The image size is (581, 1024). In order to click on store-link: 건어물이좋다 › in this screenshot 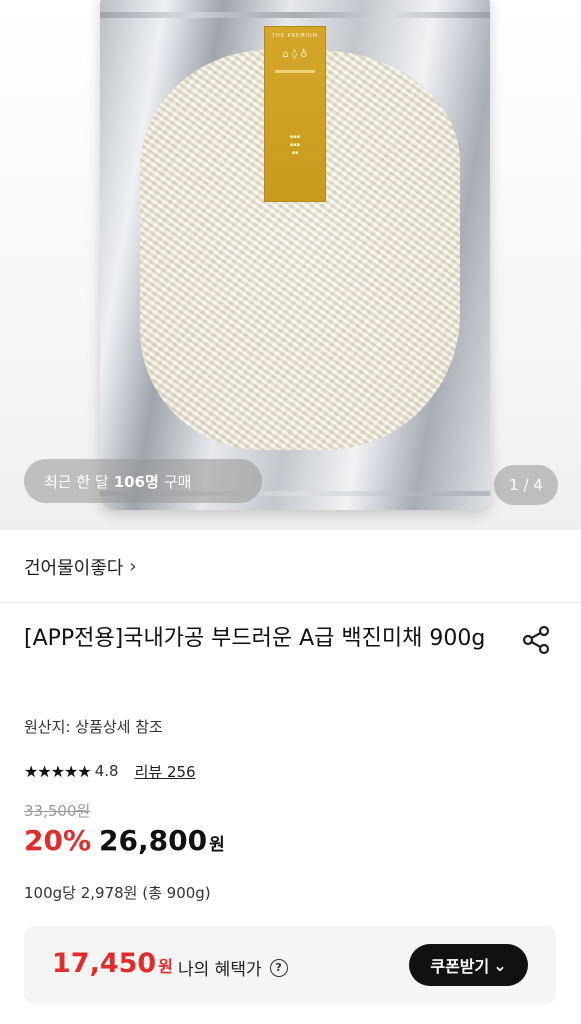, I will do `click(290, 567)`.